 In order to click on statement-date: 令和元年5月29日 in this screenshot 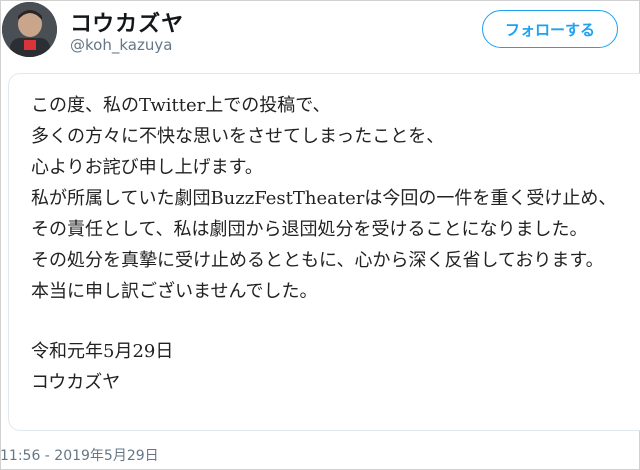, I will do `click(102, 351)`.